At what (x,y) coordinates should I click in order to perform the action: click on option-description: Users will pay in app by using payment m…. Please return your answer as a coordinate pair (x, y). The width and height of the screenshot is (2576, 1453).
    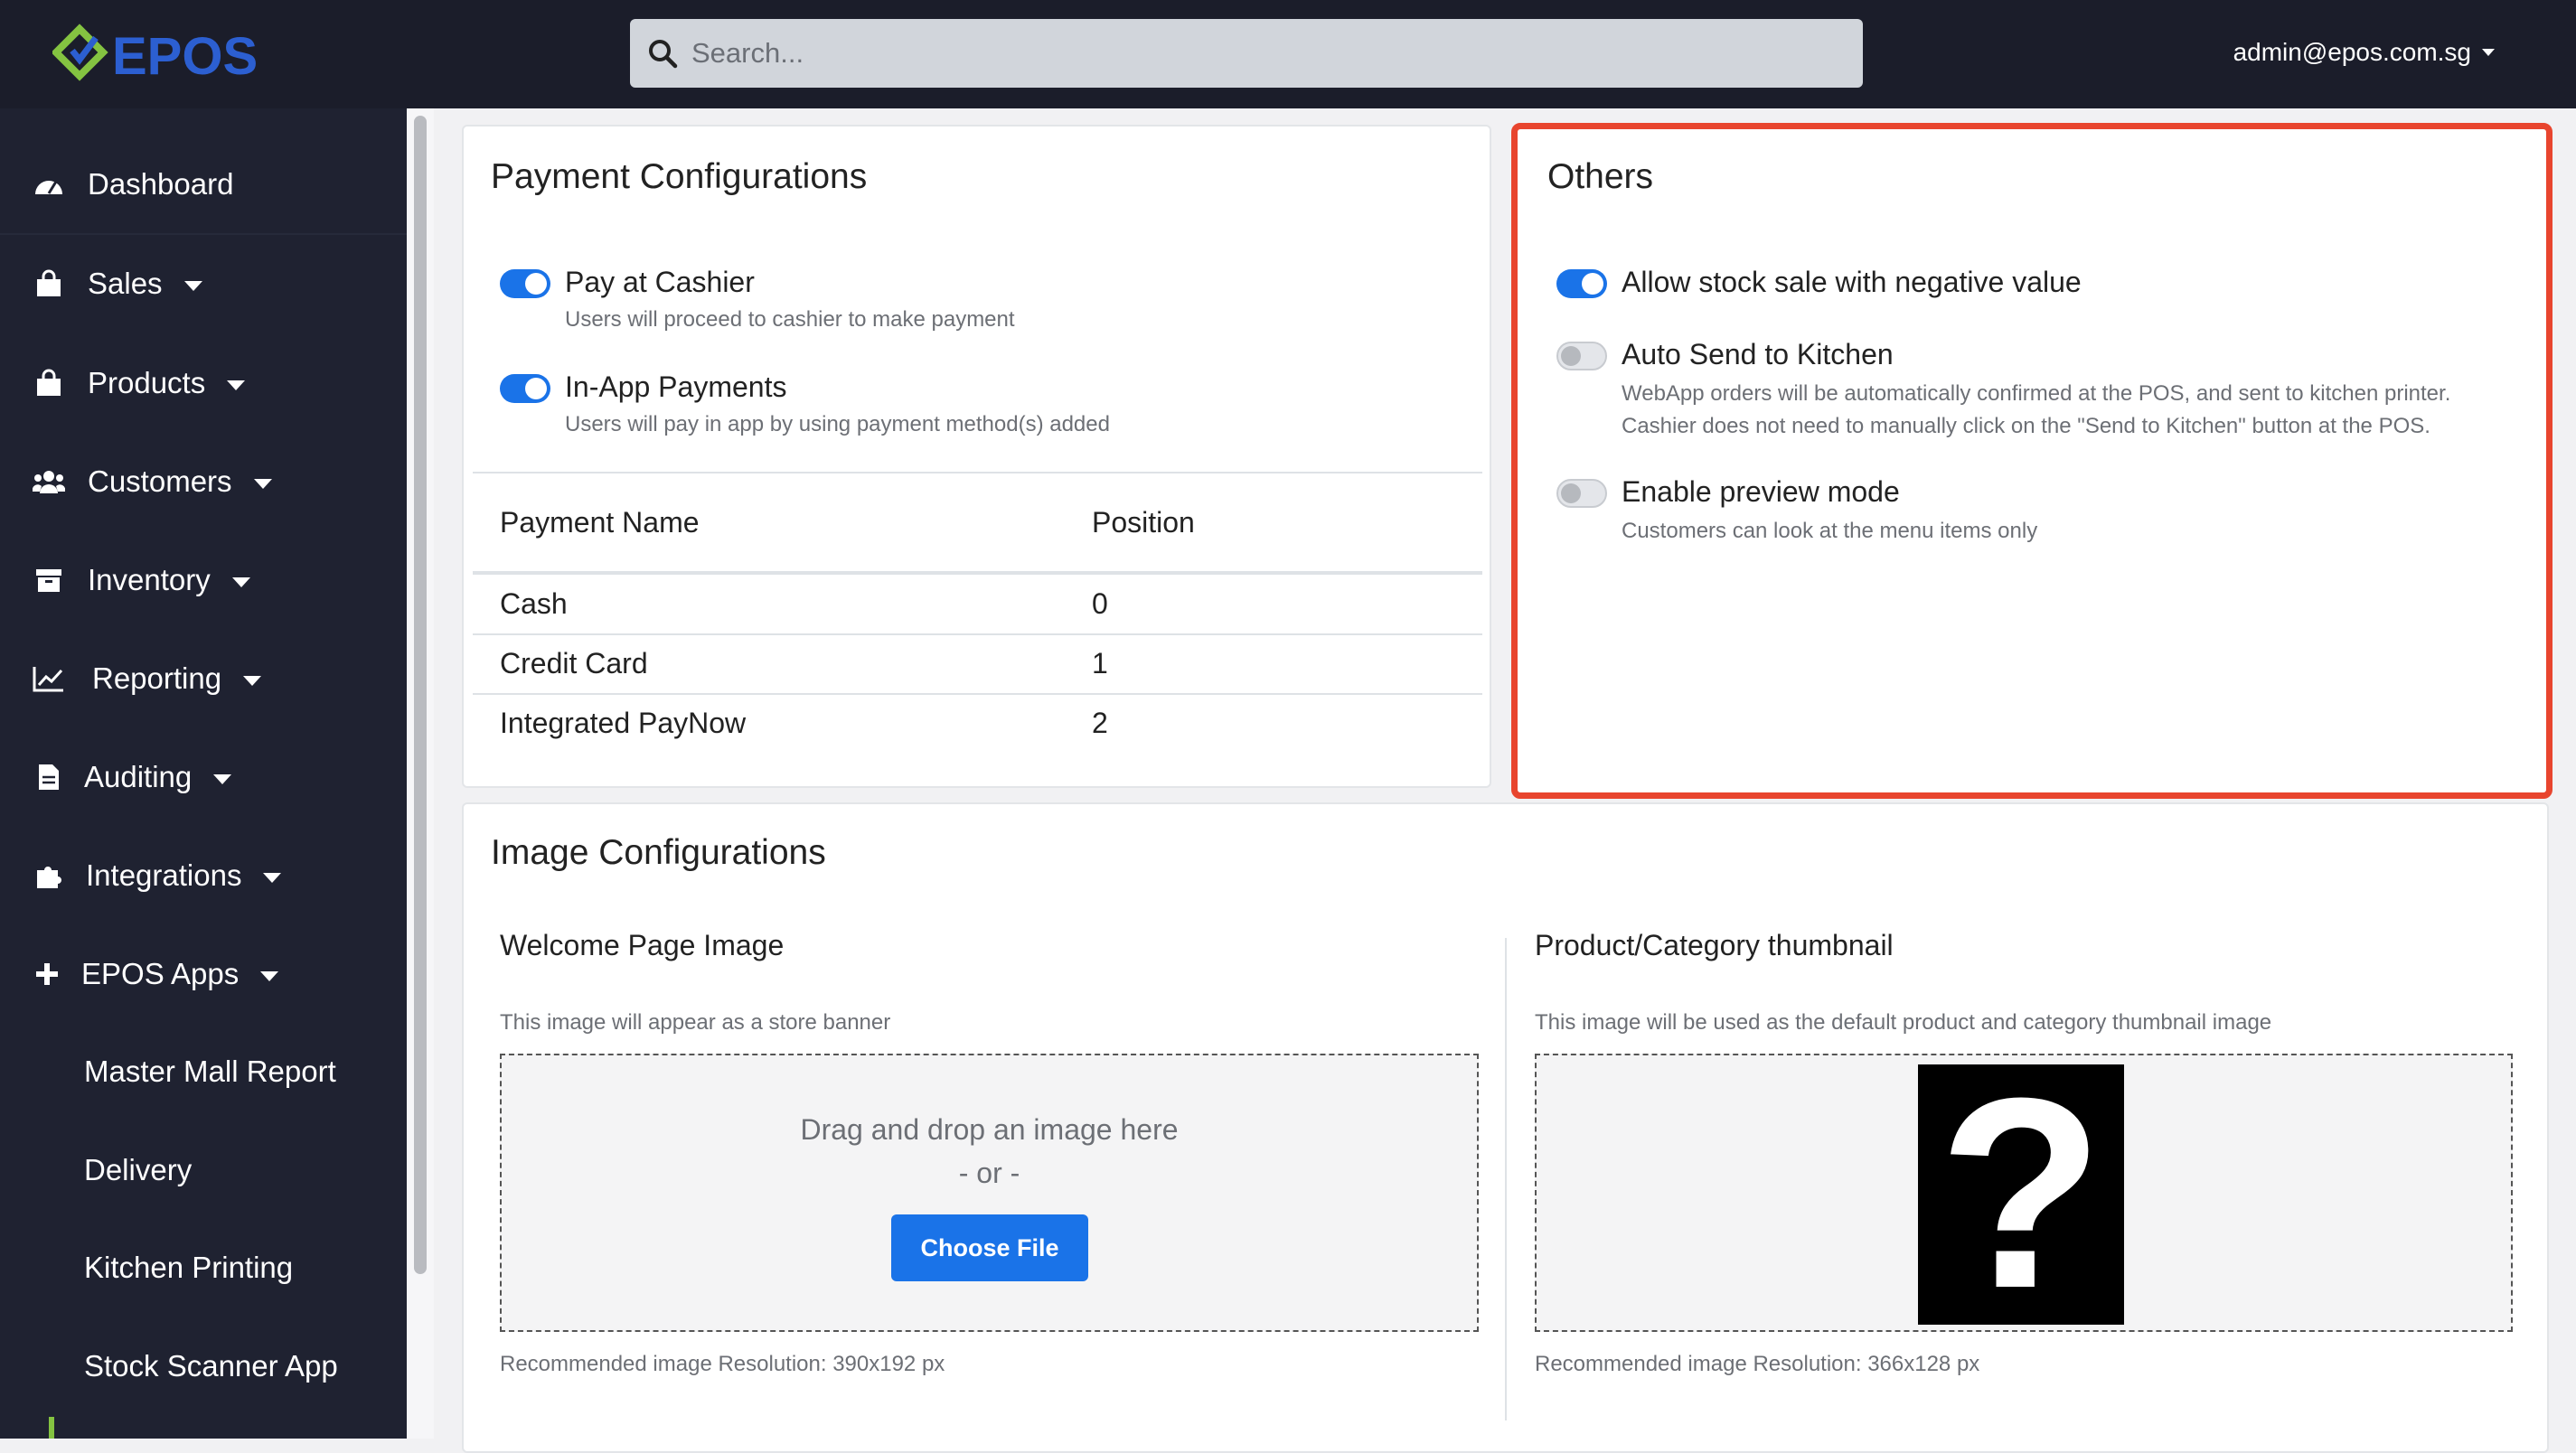
    Looking at the image, I should click on (837, 424).